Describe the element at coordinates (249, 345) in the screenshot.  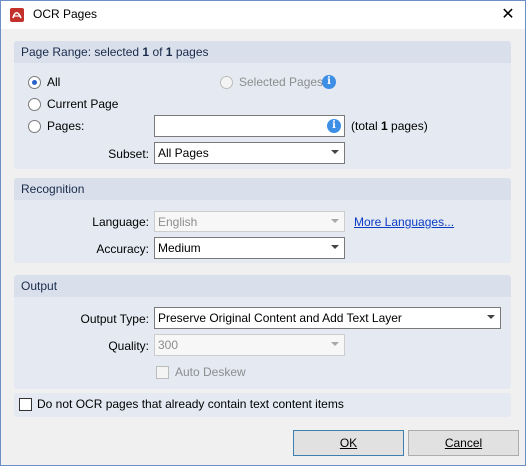
I see `quality-select: 300` at that location.